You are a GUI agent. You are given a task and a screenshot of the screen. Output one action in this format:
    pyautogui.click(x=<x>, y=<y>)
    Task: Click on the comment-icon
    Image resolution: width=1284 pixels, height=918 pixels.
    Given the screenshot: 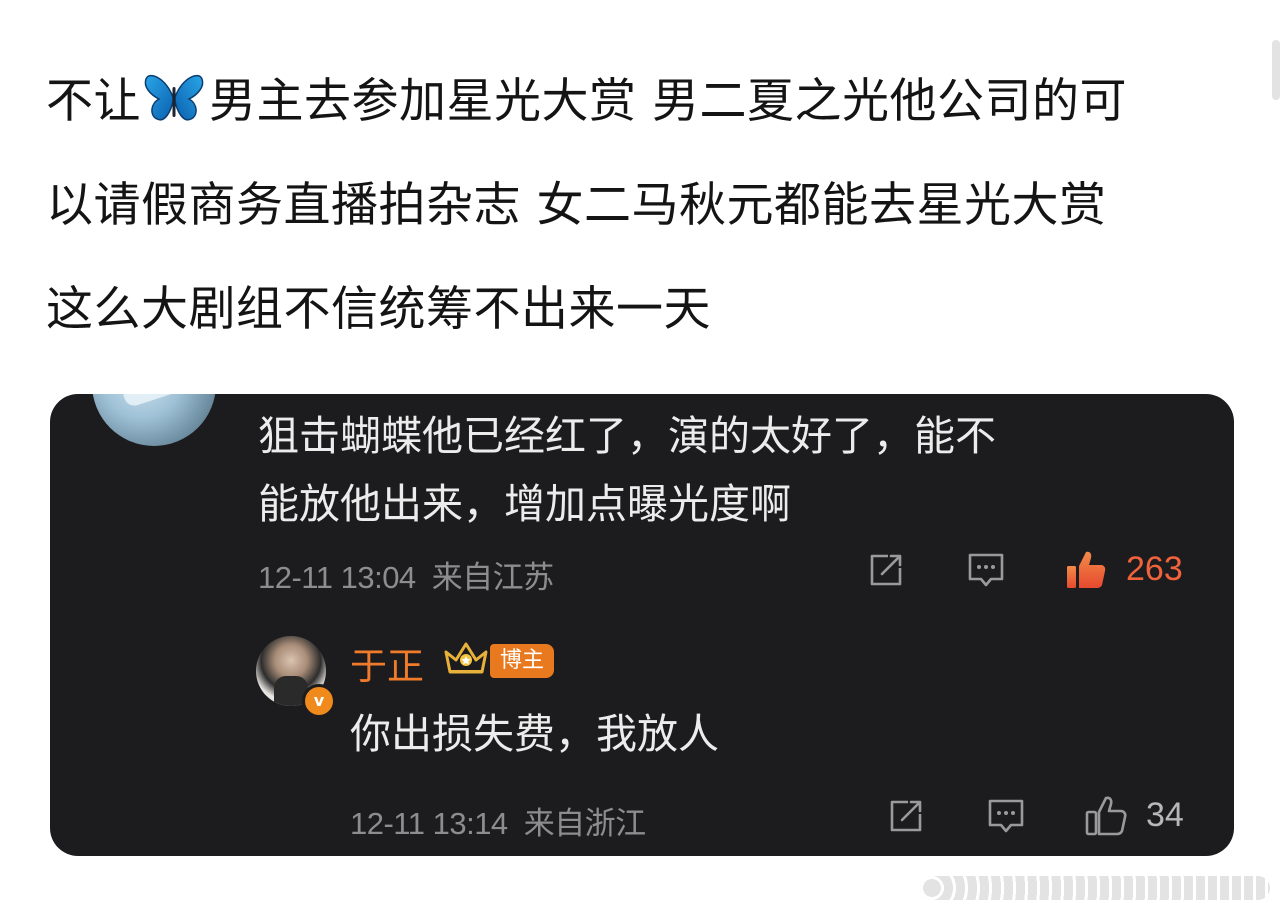 What is the action you would take?
    pyautogui.click(x=986, y=570)
    